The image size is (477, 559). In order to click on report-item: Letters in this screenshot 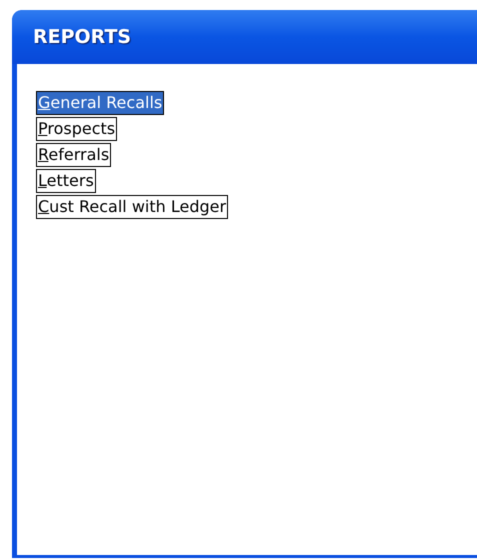, I will do `click(66, 181)`.